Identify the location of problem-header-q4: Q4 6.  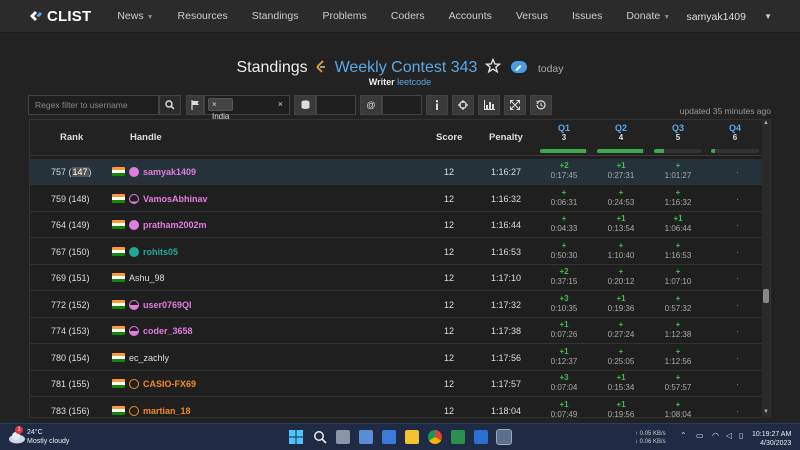
(735, 132).